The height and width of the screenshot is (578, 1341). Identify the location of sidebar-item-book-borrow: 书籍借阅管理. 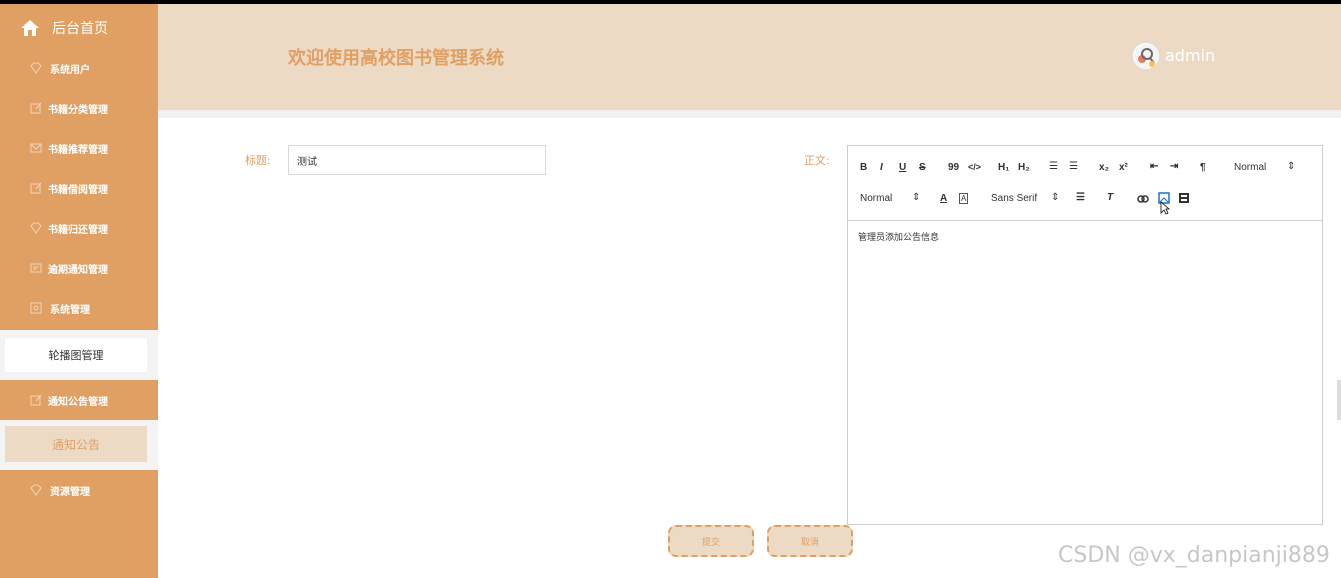
(79, 188).